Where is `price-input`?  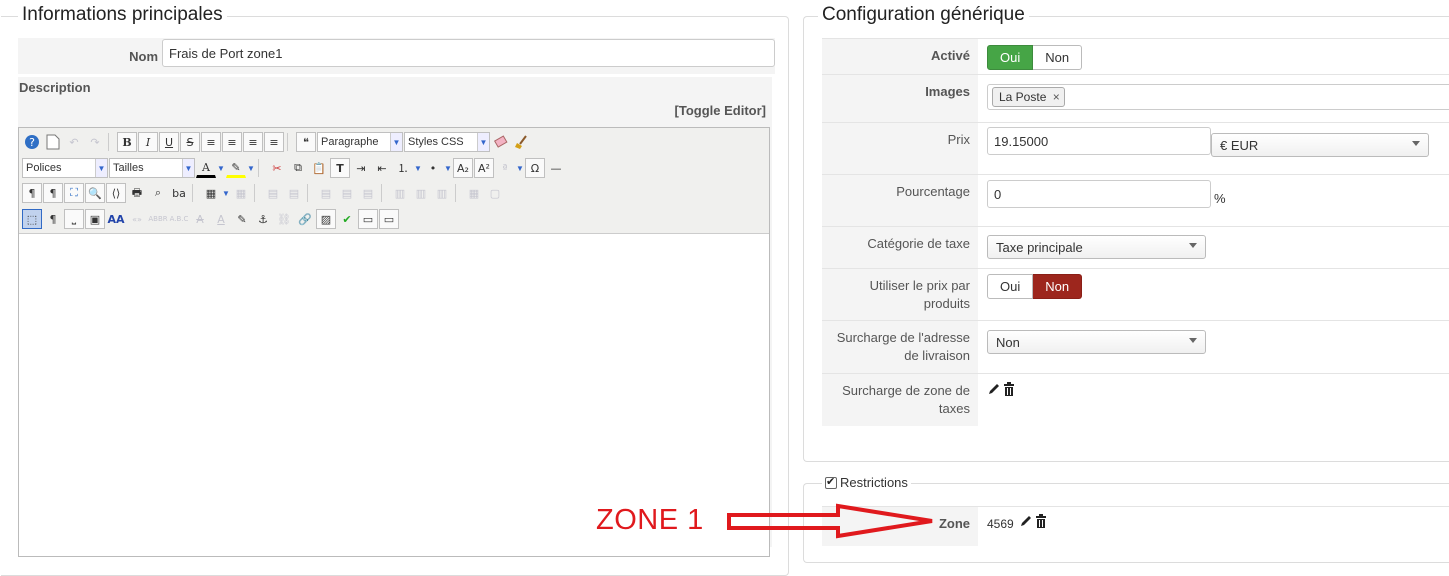
price-input is located at coordinates (1099, 141).